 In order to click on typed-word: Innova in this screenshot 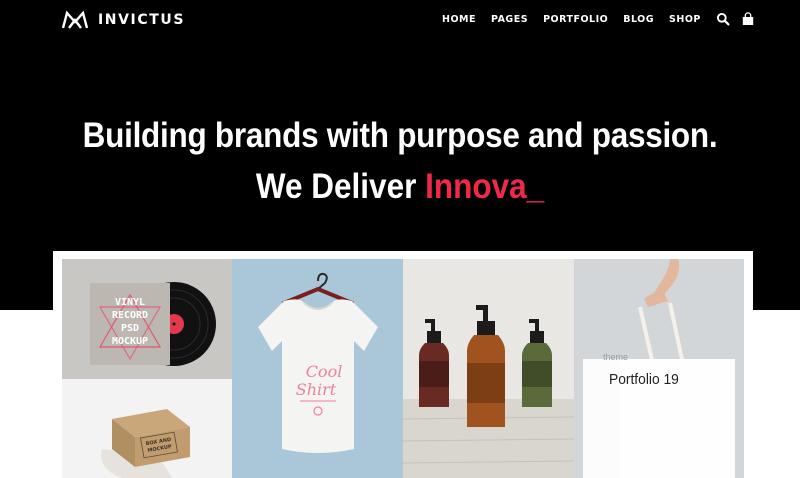, I will do `click(476, 186)`.